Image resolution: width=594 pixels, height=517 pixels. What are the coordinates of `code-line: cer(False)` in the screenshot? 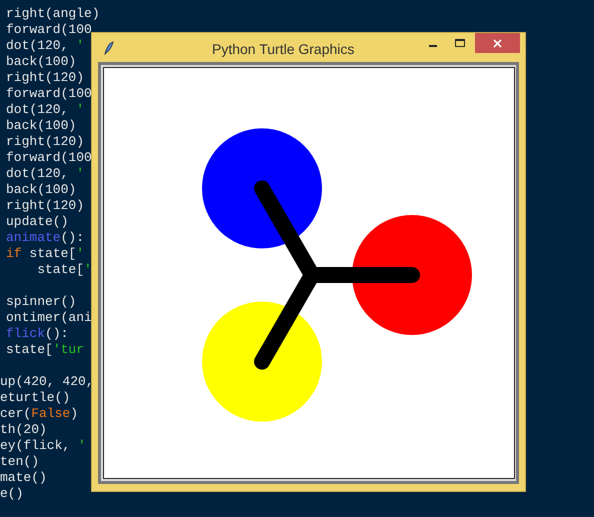 It's located at (39, 414).